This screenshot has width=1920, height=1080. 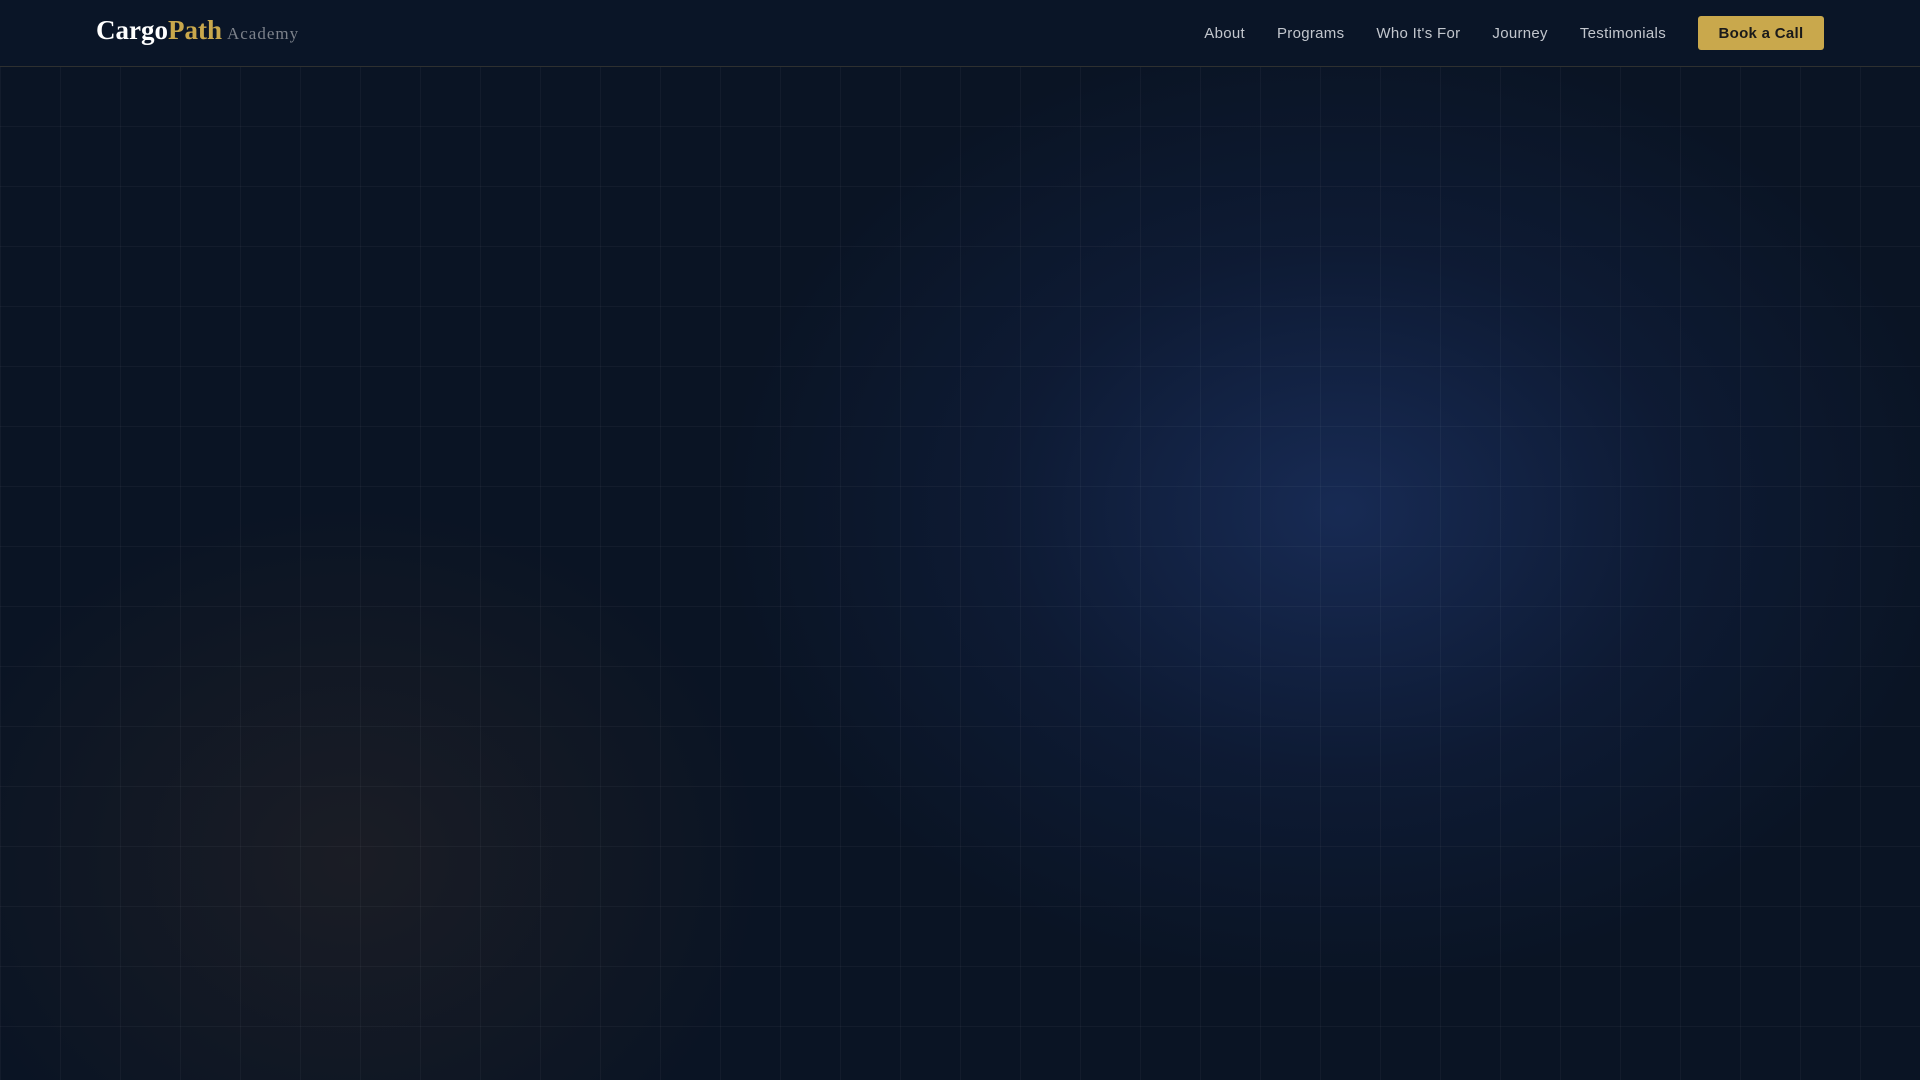 I want to click on nav-about: About, so click(x=1224, y=33).